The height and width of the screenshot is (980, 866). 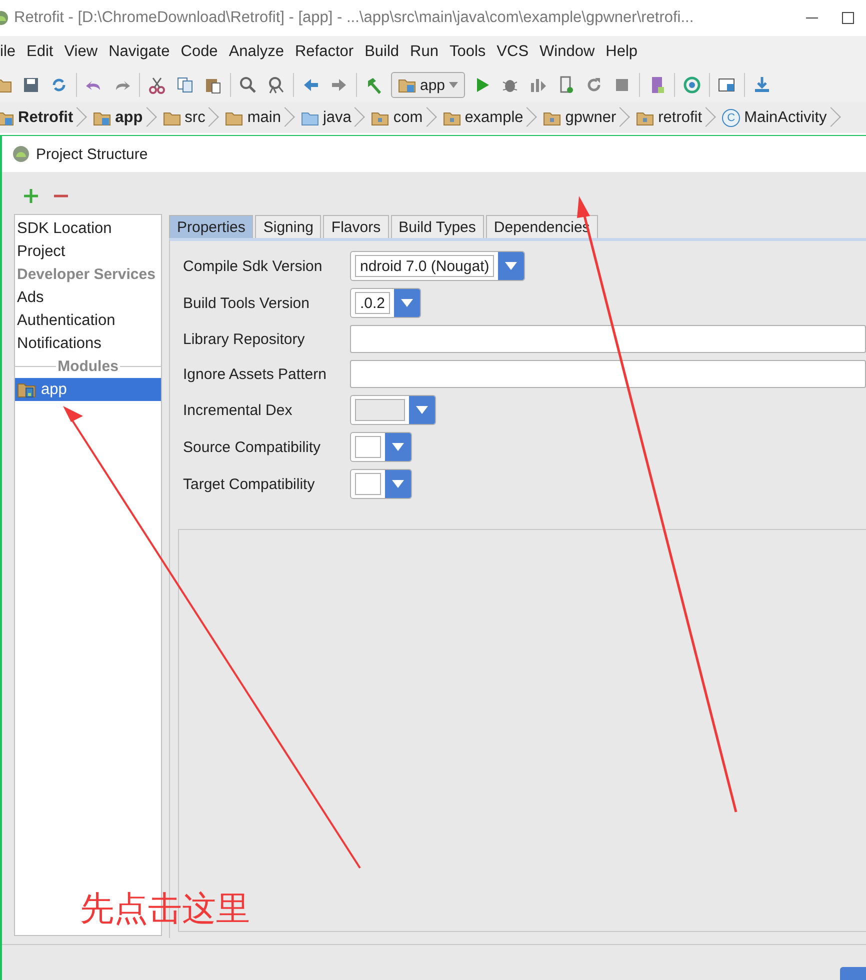 What do you see at coordinates (86, 275) in the screenshot?
I see `section-header: Developer Services` at bounding box center [86, 275].